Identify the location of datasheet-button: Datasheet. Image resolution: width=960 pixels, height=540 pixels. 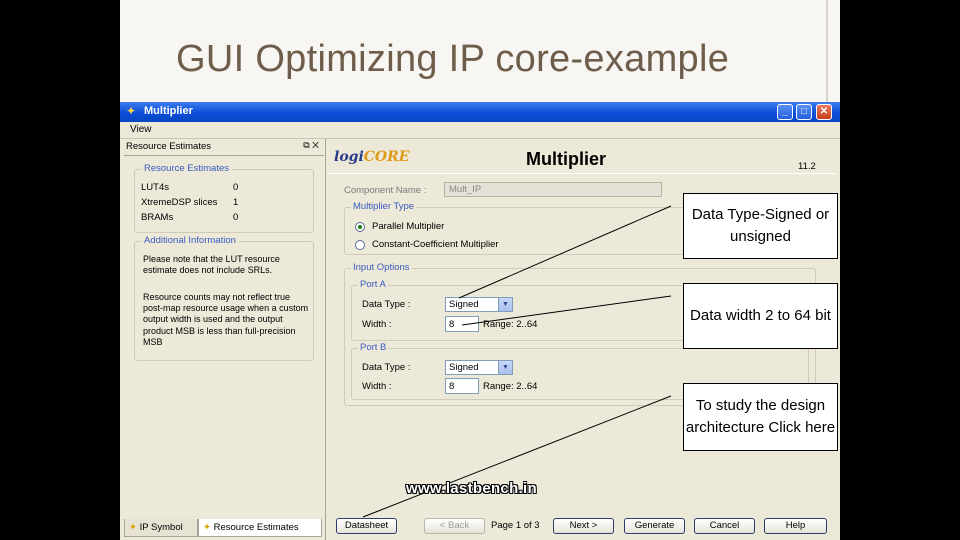
(366, 526).